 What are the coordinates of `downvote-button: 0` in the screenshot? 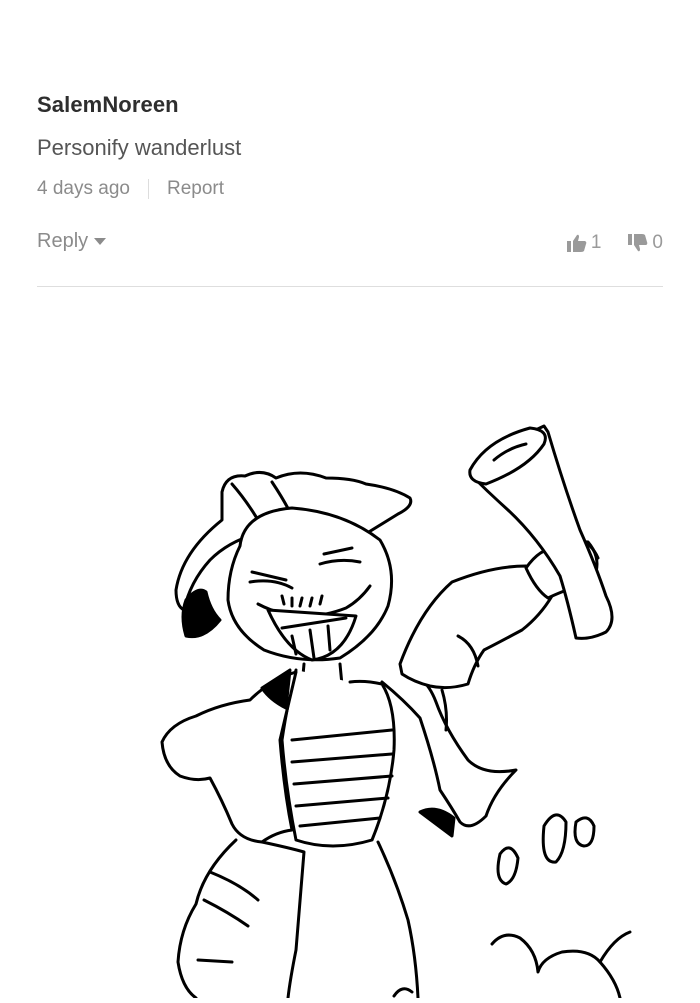 It's located at (645, 243).